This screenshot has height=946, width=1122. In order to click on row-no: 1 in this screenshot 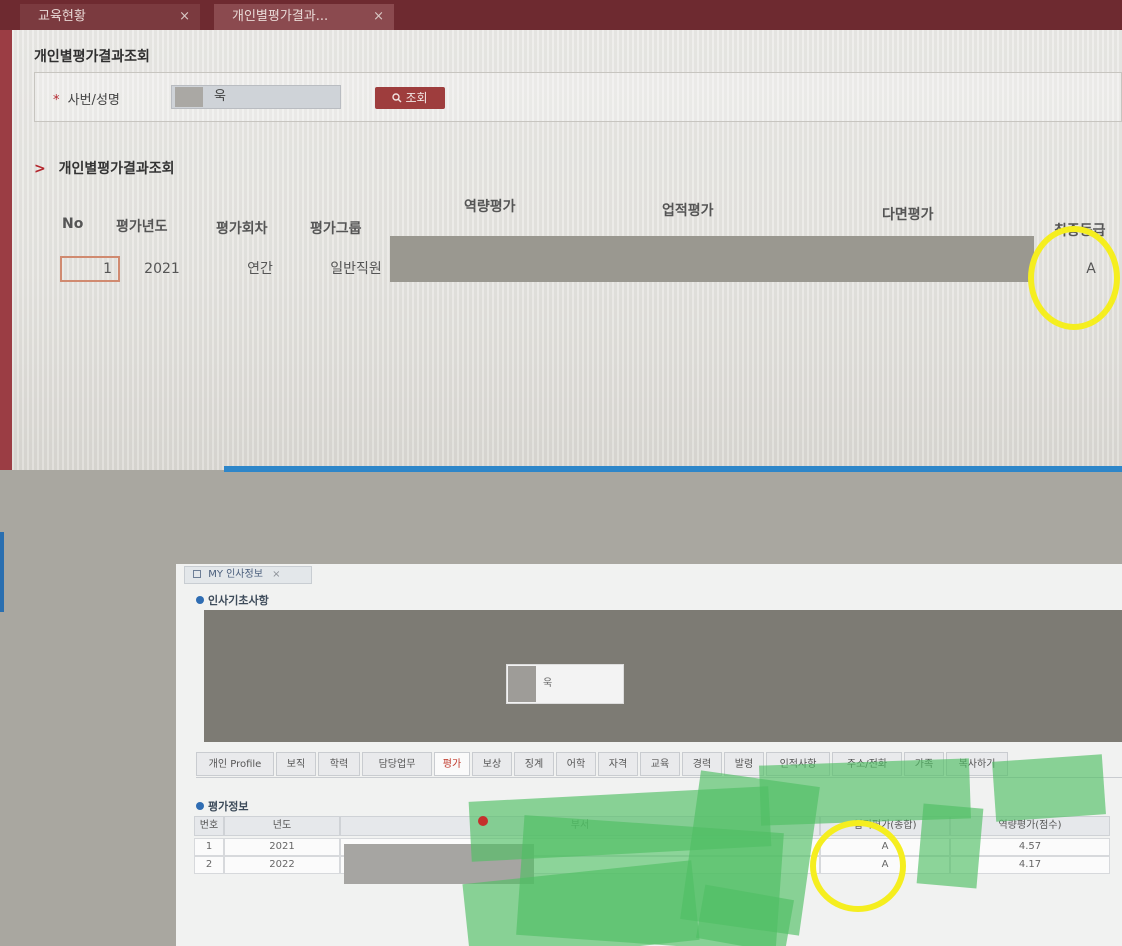, I will do `click(90, 269)`.